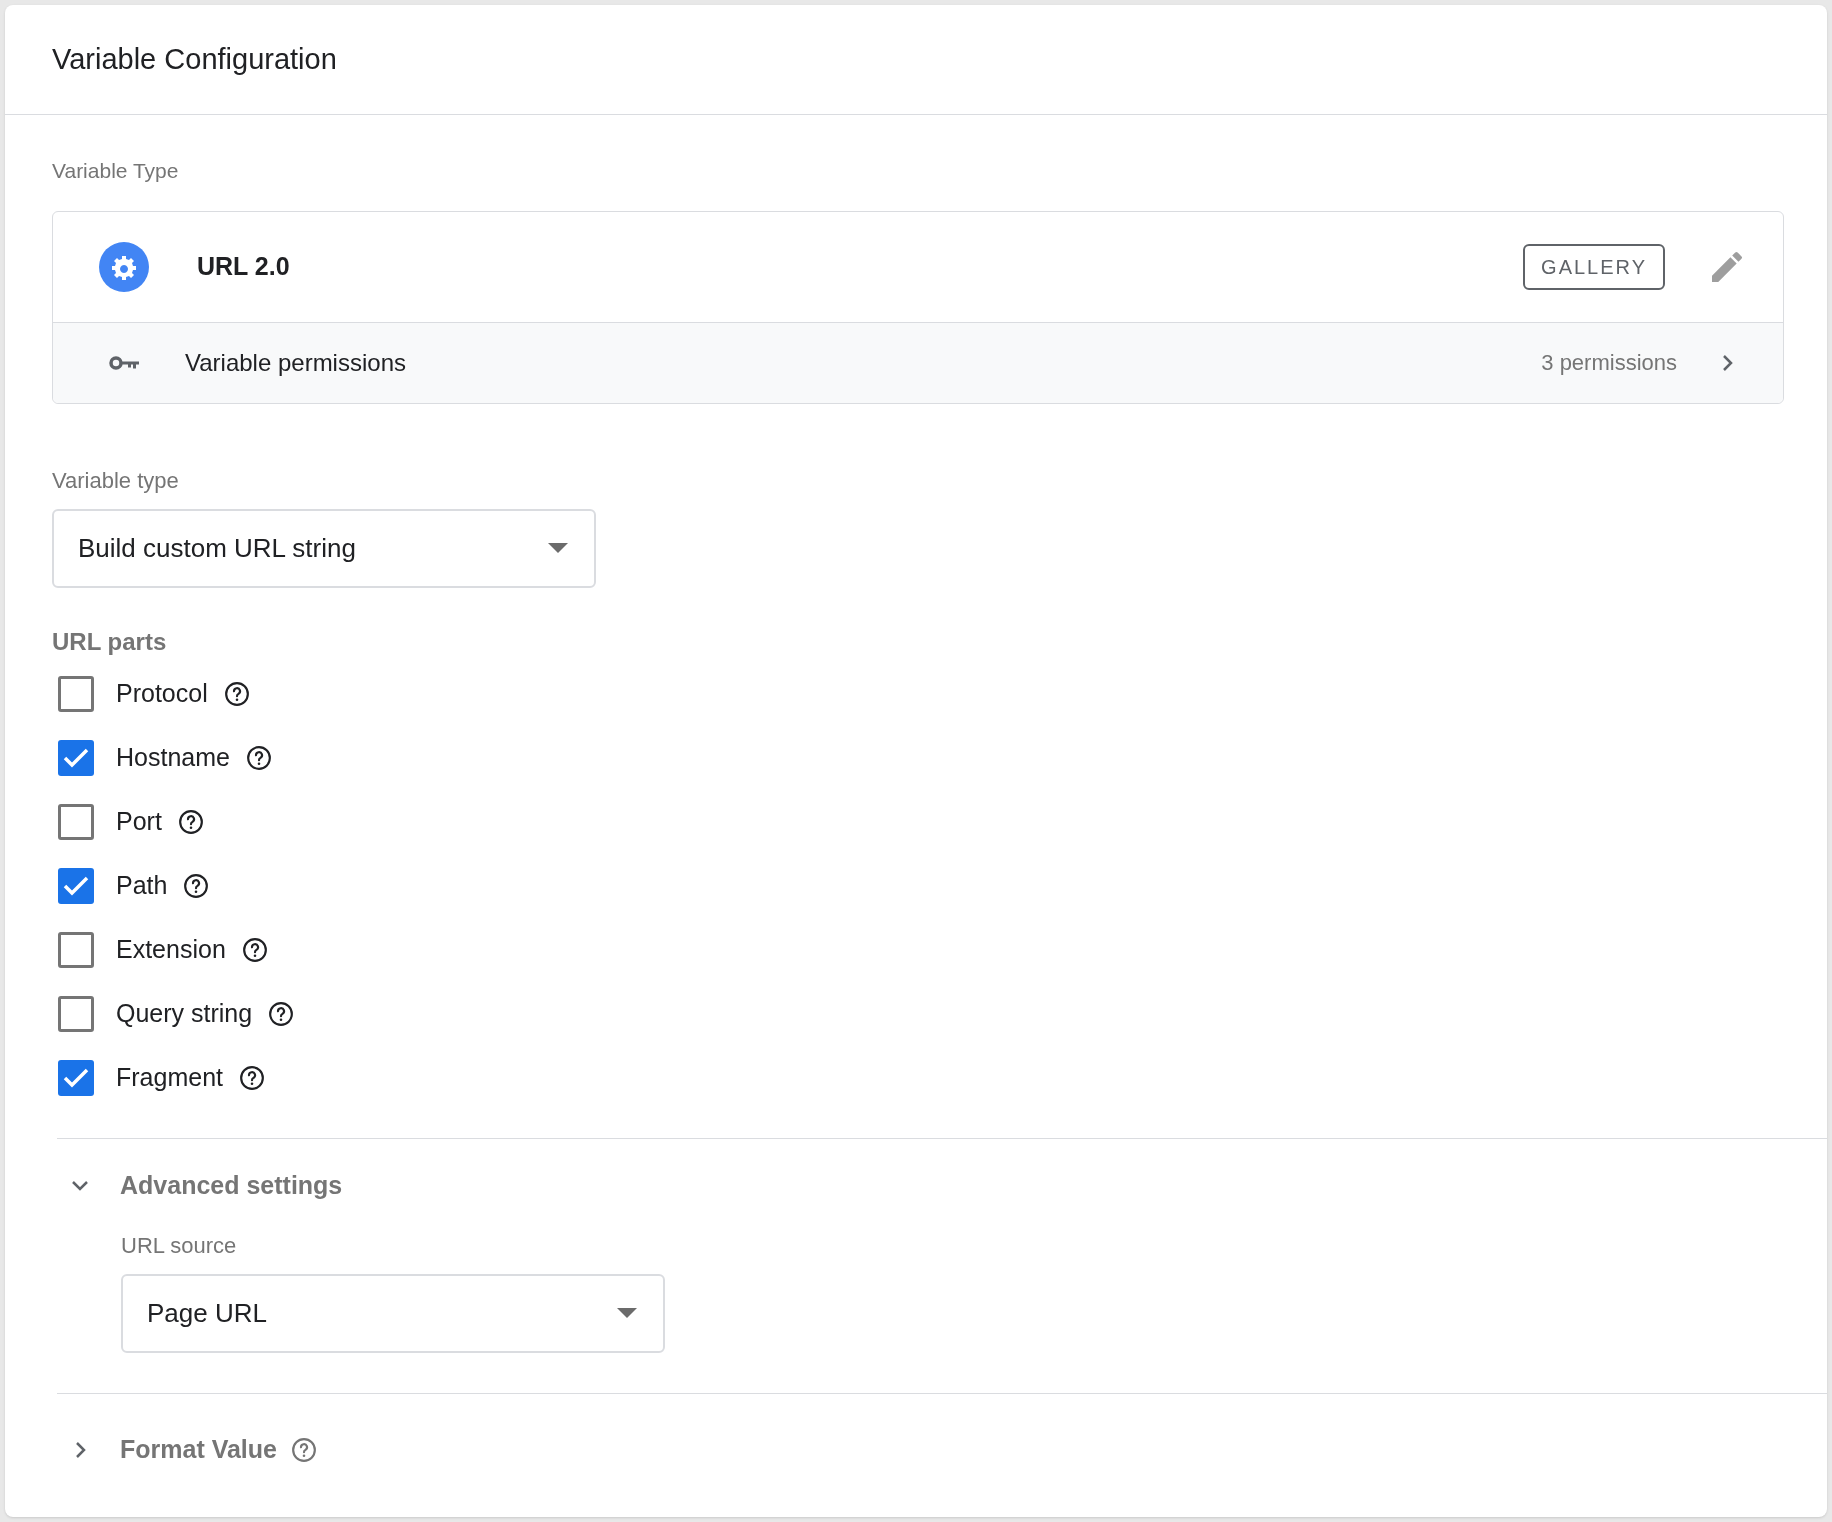 This screenshot has width=1832, height=1522. I want to click on checkbox-label: Extension, so click(171, 949).